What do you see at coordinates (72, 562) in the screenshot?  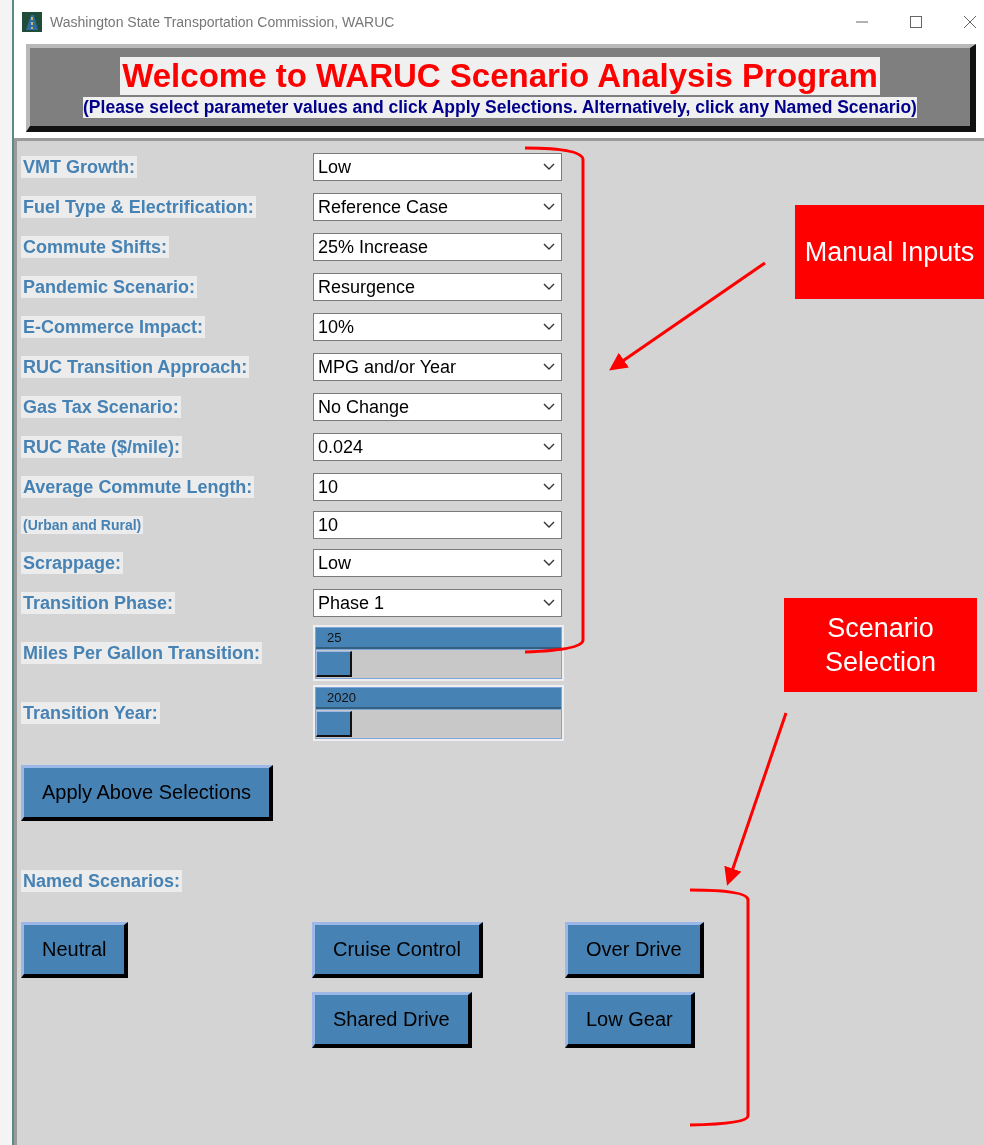 I see `field-label: Scrappage:` at bounding box center [72, 562].